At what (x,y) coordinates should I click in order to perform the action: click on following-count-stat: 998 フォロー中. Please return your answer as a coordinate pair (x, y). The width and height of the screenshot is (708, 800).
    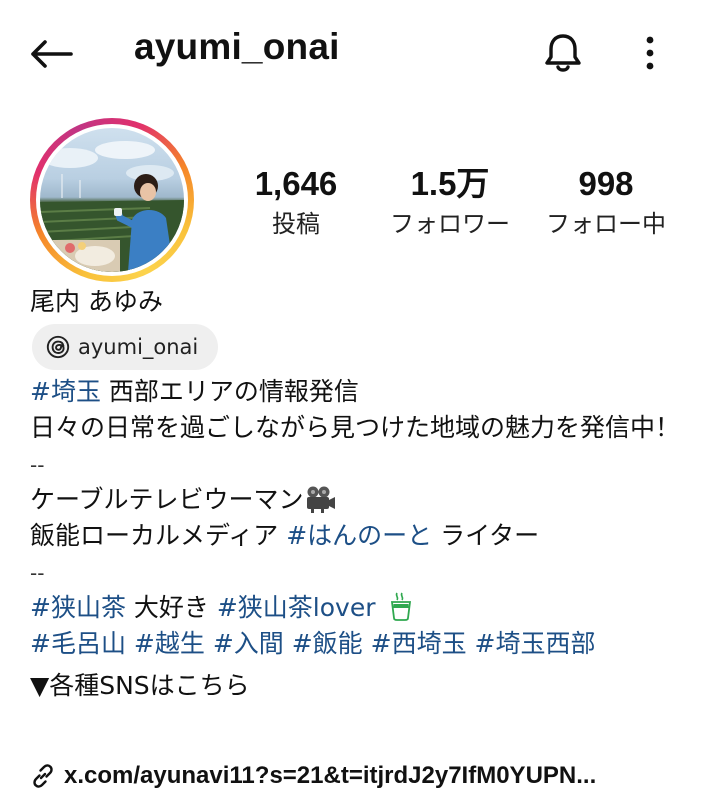
    Looking at the image, I should click on (606, 203).